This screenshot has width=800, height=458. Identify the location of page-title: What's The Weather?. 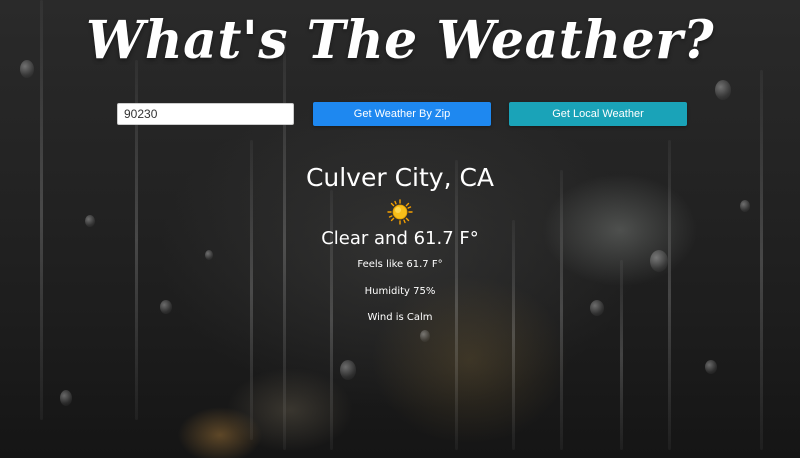
(400, 40).